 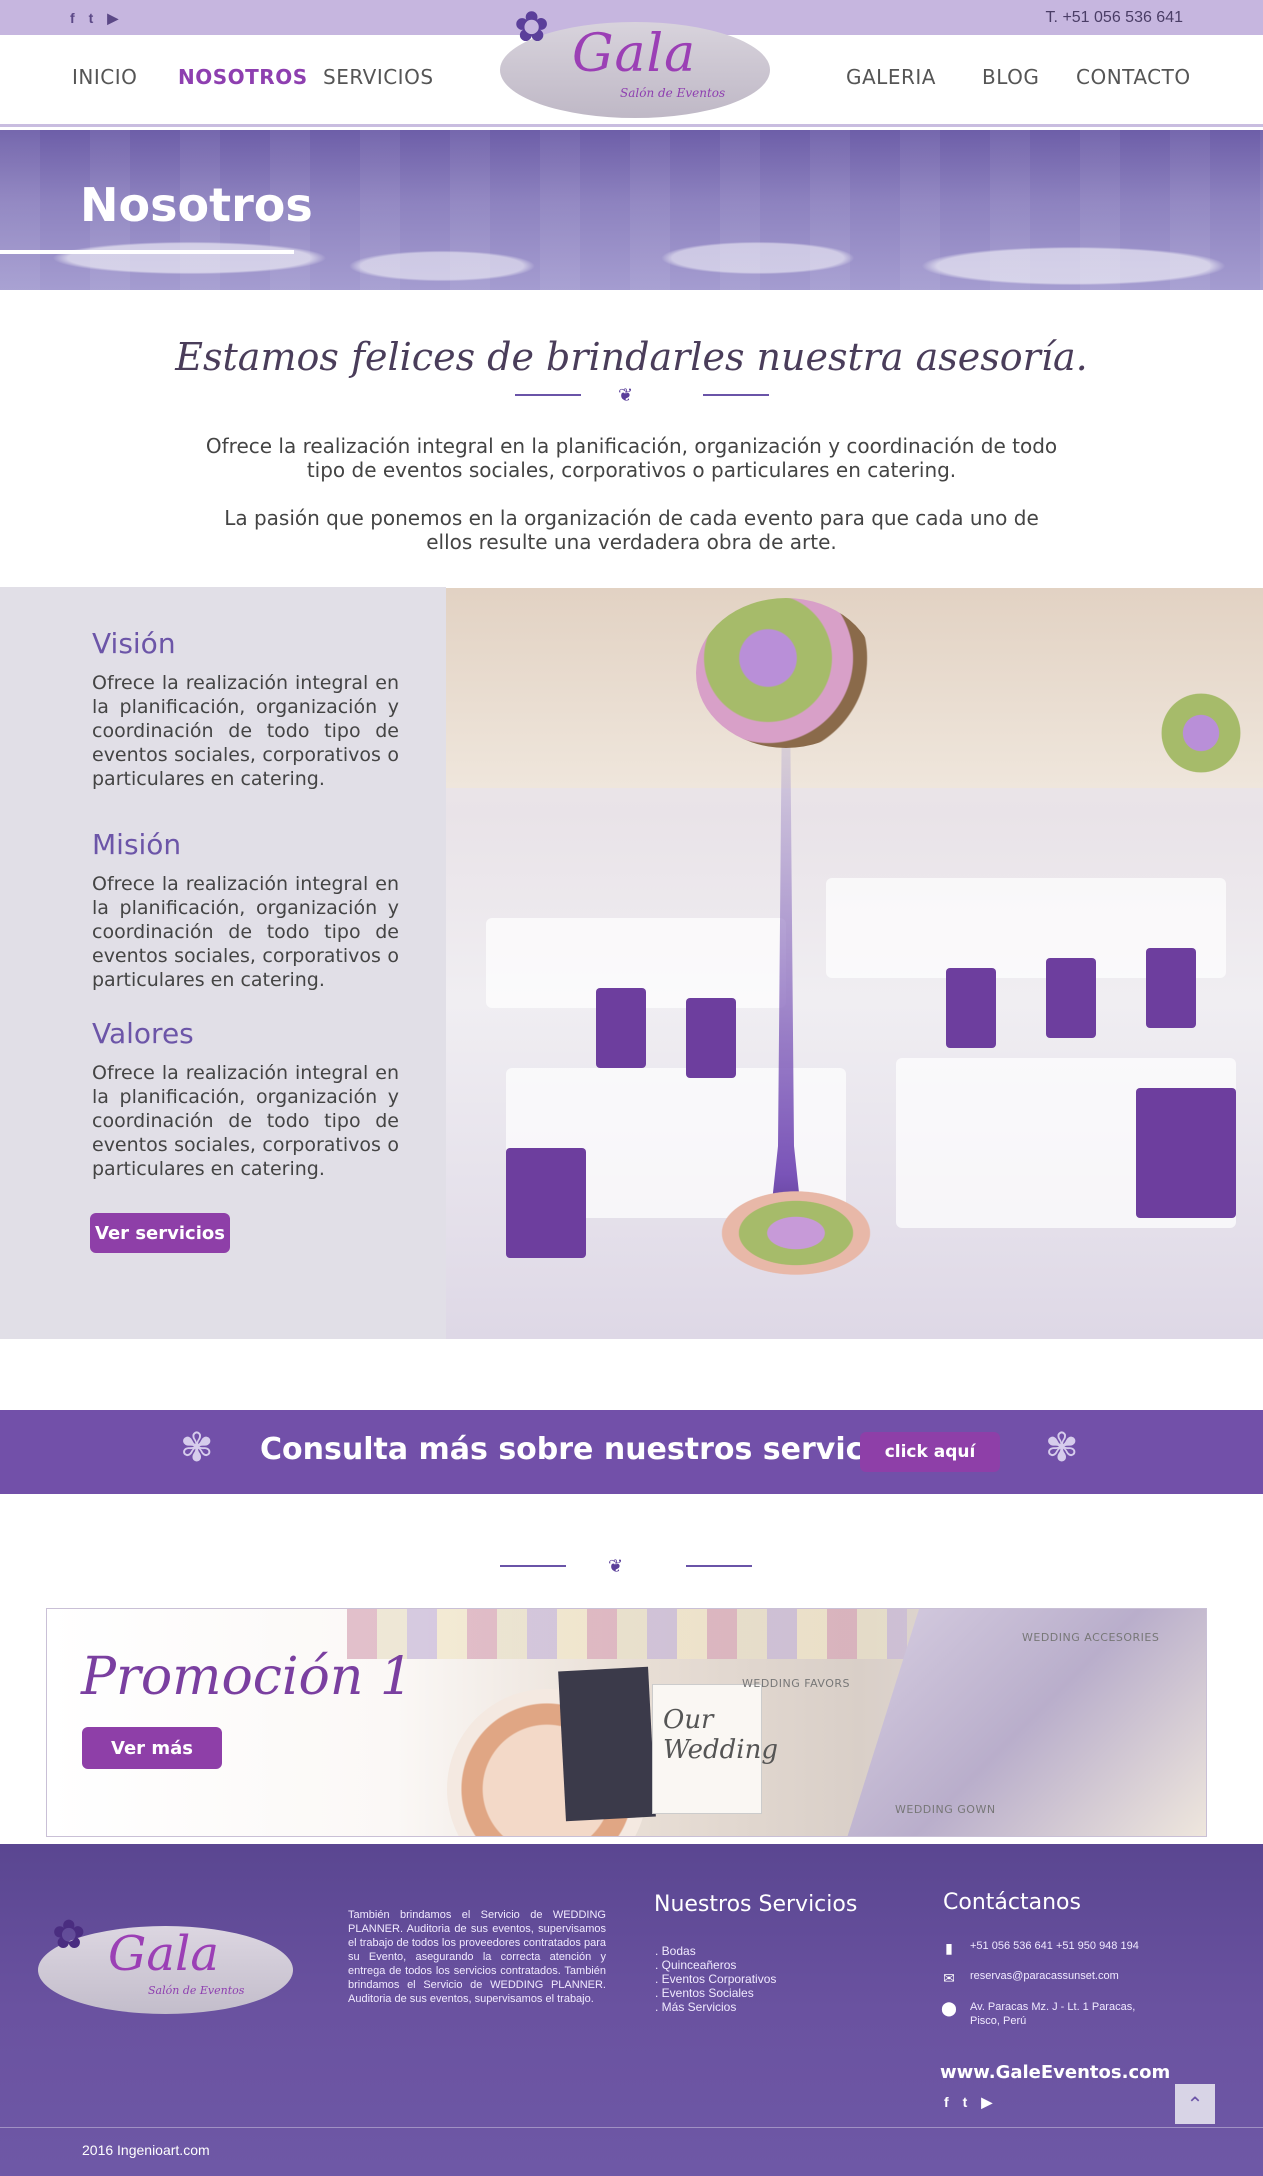 I want to click on footer-website: www.GaleEventos.com, so click(x=1055, y=2072).